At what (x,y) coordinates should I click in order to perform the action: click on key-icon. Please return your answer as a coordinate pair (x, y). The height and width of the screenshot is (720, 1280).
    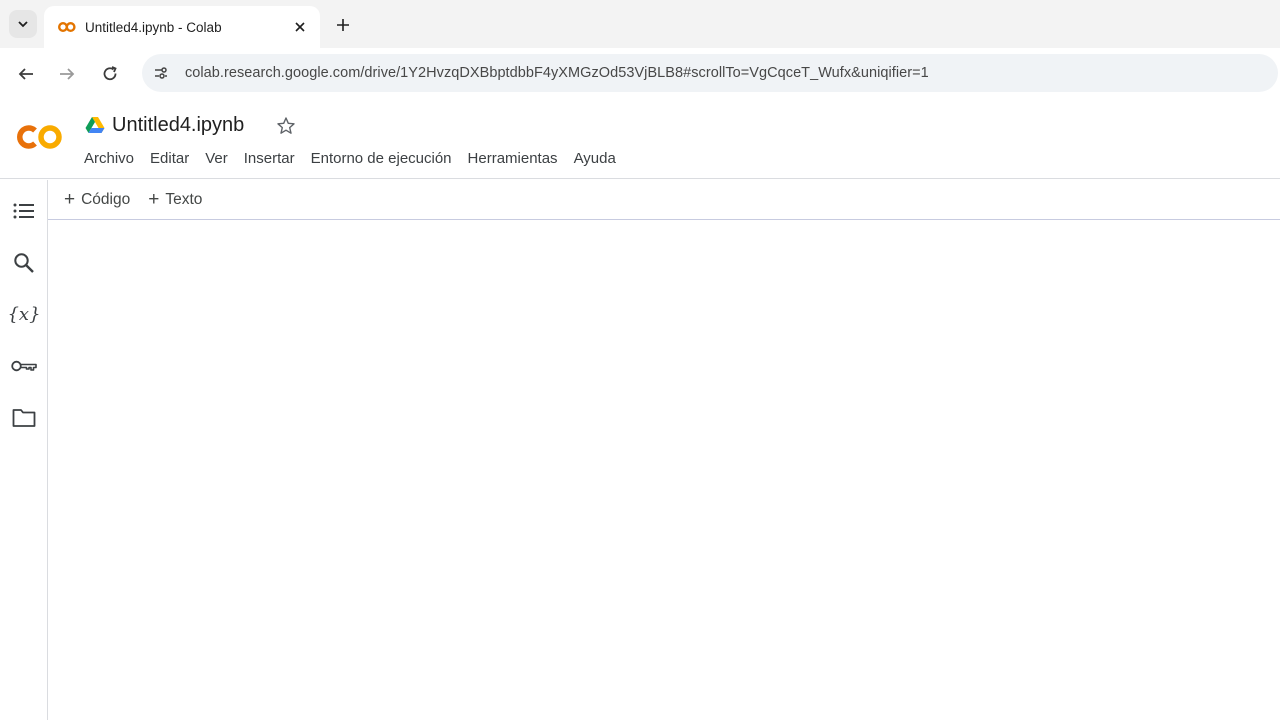
    Looking at the image, I should click on (24, 366).